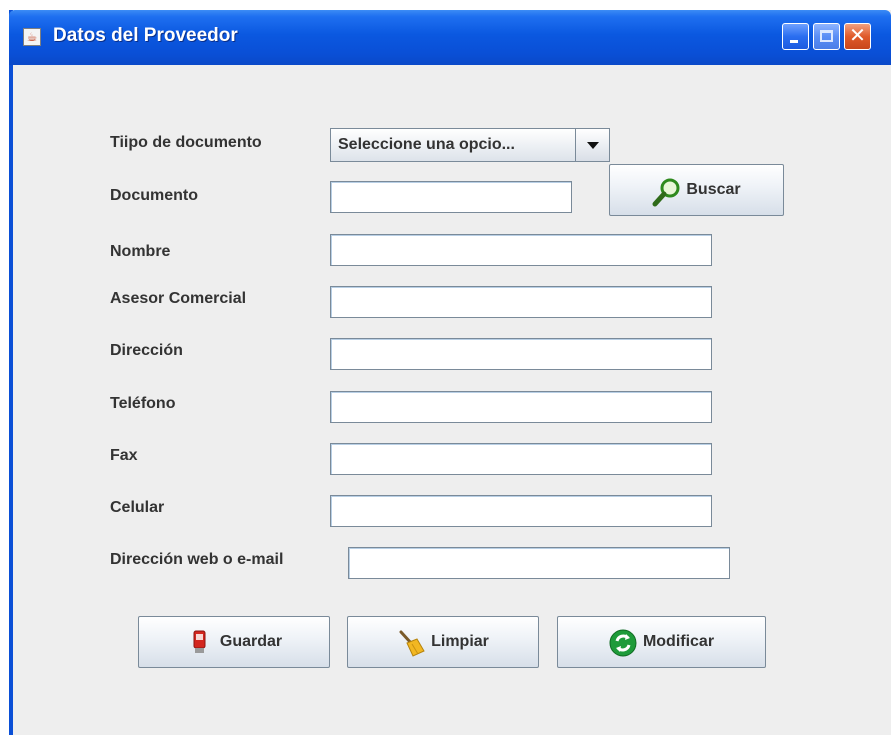 Image resolution: width=891 pixels, height=735 pixels. I want to click on minimize-icon, so click(795, 36).